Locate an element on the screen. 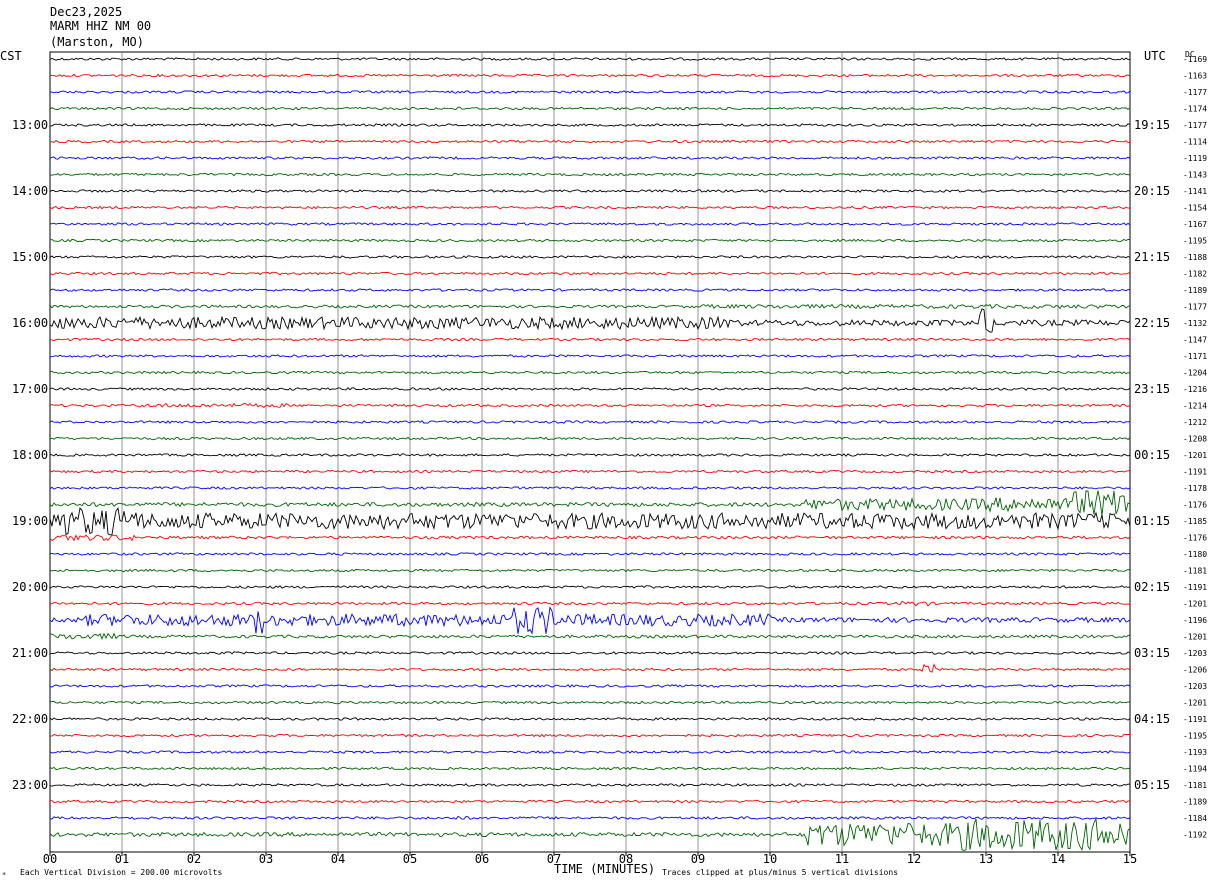  dc-offset-label: -1192 is located at coordinates (1195, 835).